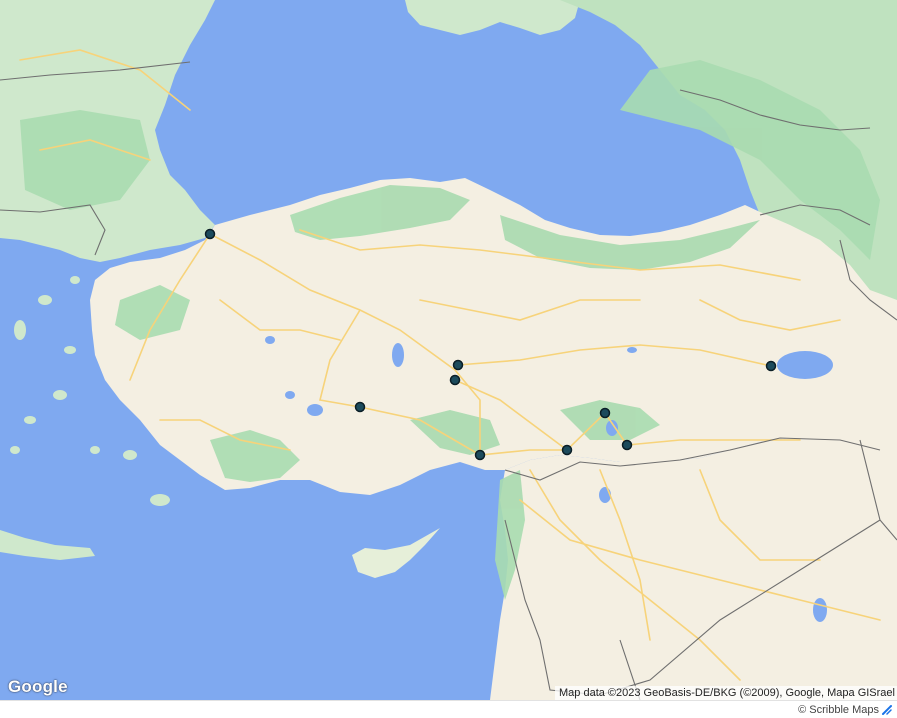  I want to click on footer-bar: © Scribble Maps, so click(448, 709).